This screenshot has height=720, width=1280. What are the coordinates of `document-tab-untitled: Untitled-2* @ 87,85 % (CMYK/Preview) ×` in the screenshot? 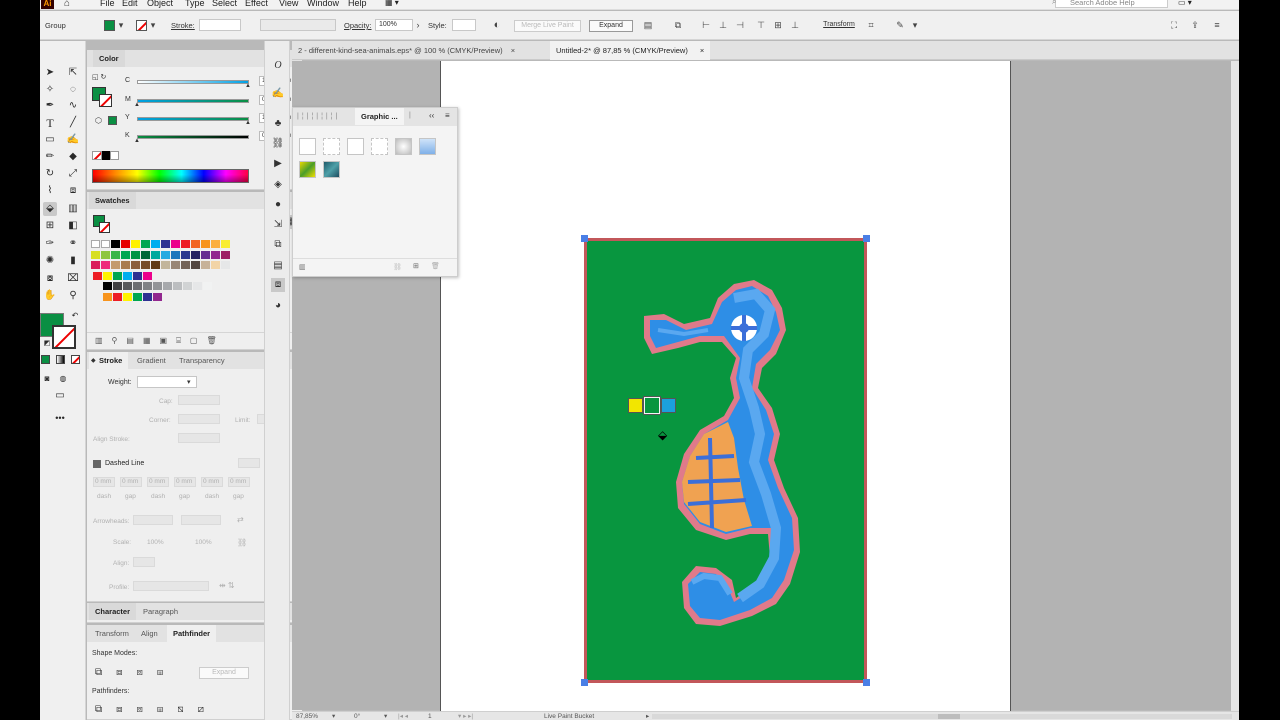 It's located at (630, 50).